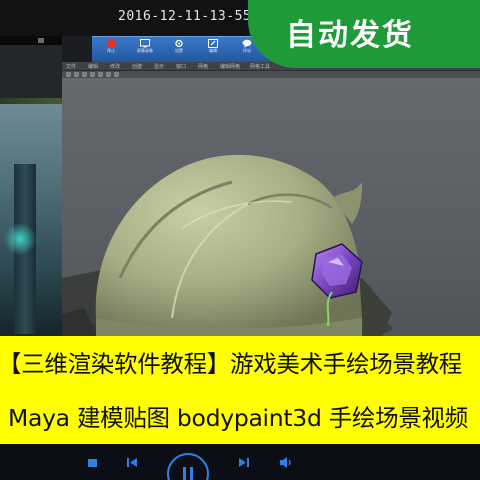 The width and height of the screenshot is (480, 480). I want to click on screen-record-button: 屏幕录像, so click(145, 50).